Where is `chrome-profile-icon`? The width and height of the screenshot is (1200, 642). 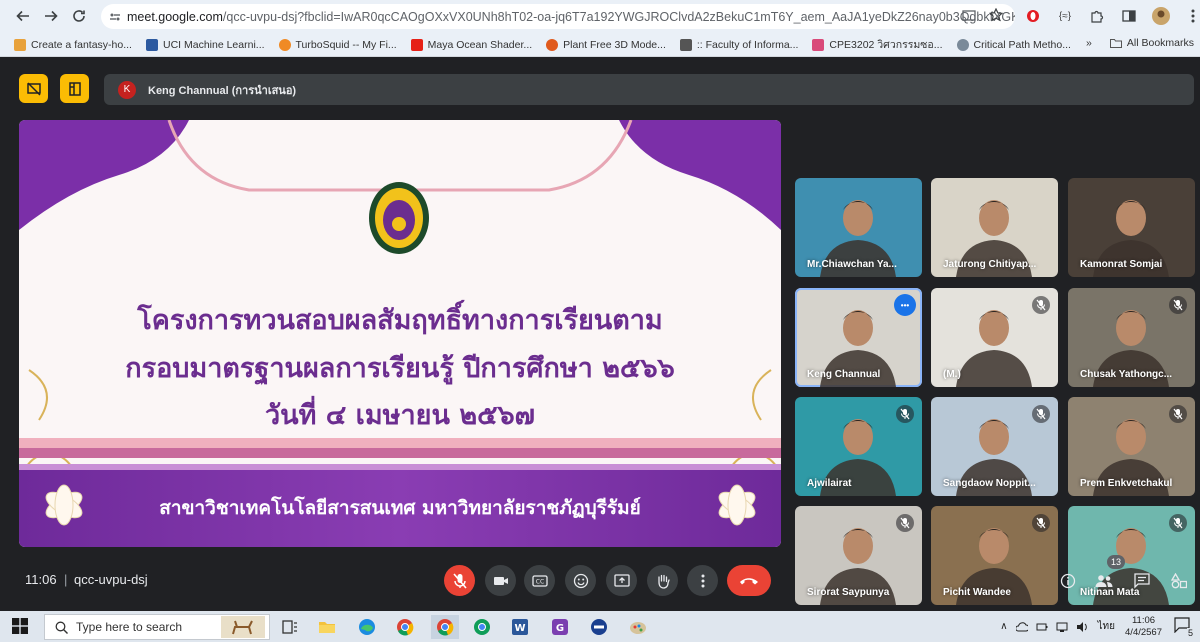 chrome-profile-icon is located at coordinates (482, 627).